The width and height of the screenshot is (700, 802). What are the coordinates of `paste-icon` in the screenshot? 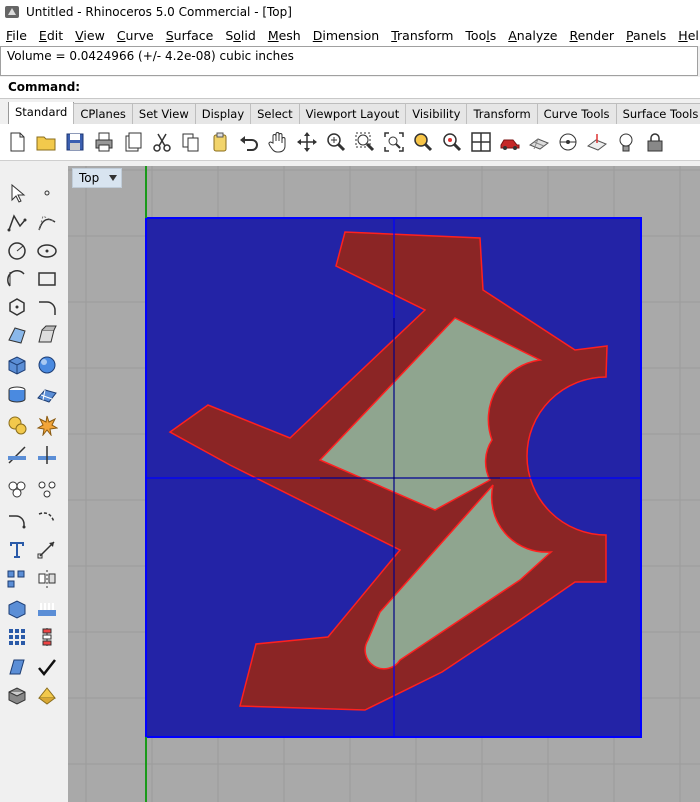 It's located at (219, 142).